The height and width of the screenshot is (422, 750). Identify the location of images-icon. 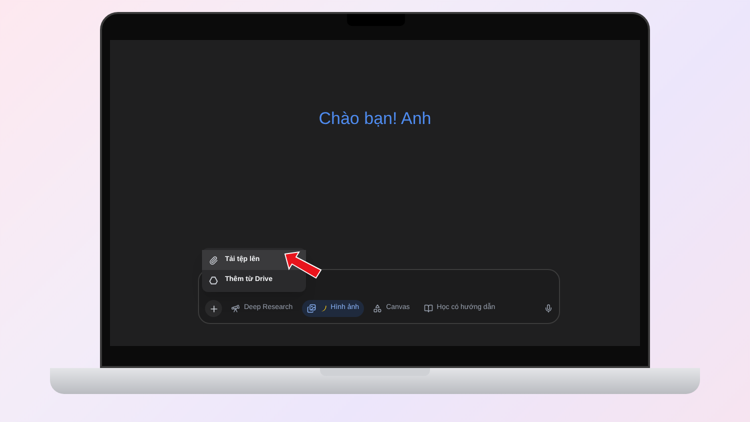
(311, 308).